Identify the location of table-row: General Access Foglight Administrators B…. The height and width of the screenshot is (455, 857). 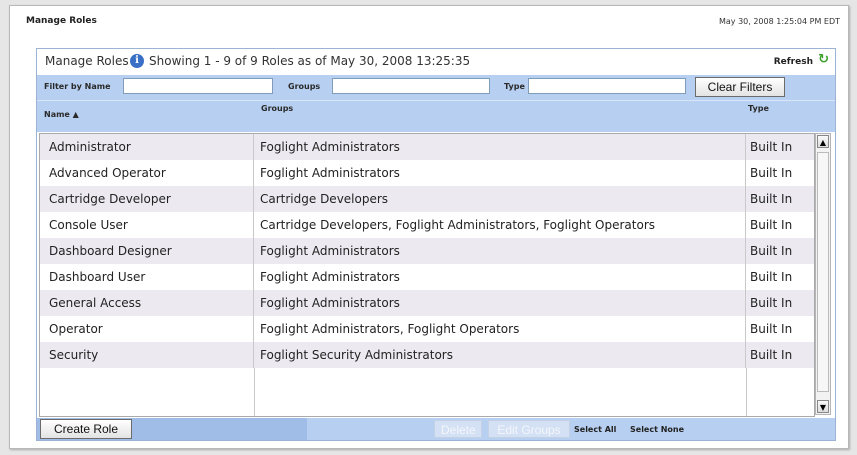
(427, 303).